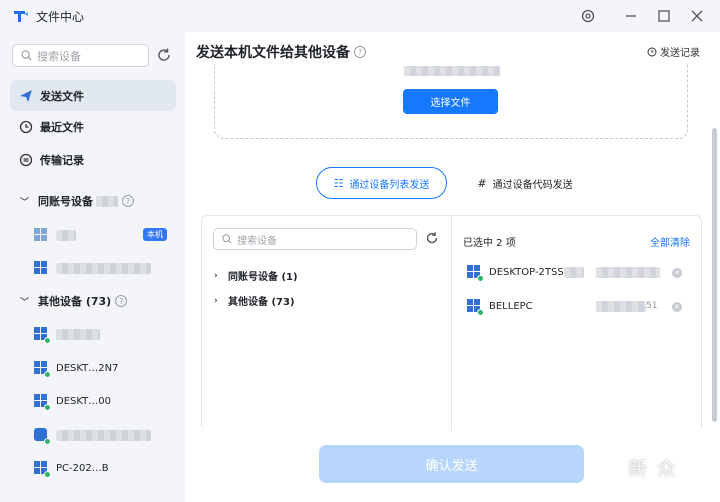  Describe the element at coordinates (26, 95) in the screenshot. I see `send-icon` at that location.